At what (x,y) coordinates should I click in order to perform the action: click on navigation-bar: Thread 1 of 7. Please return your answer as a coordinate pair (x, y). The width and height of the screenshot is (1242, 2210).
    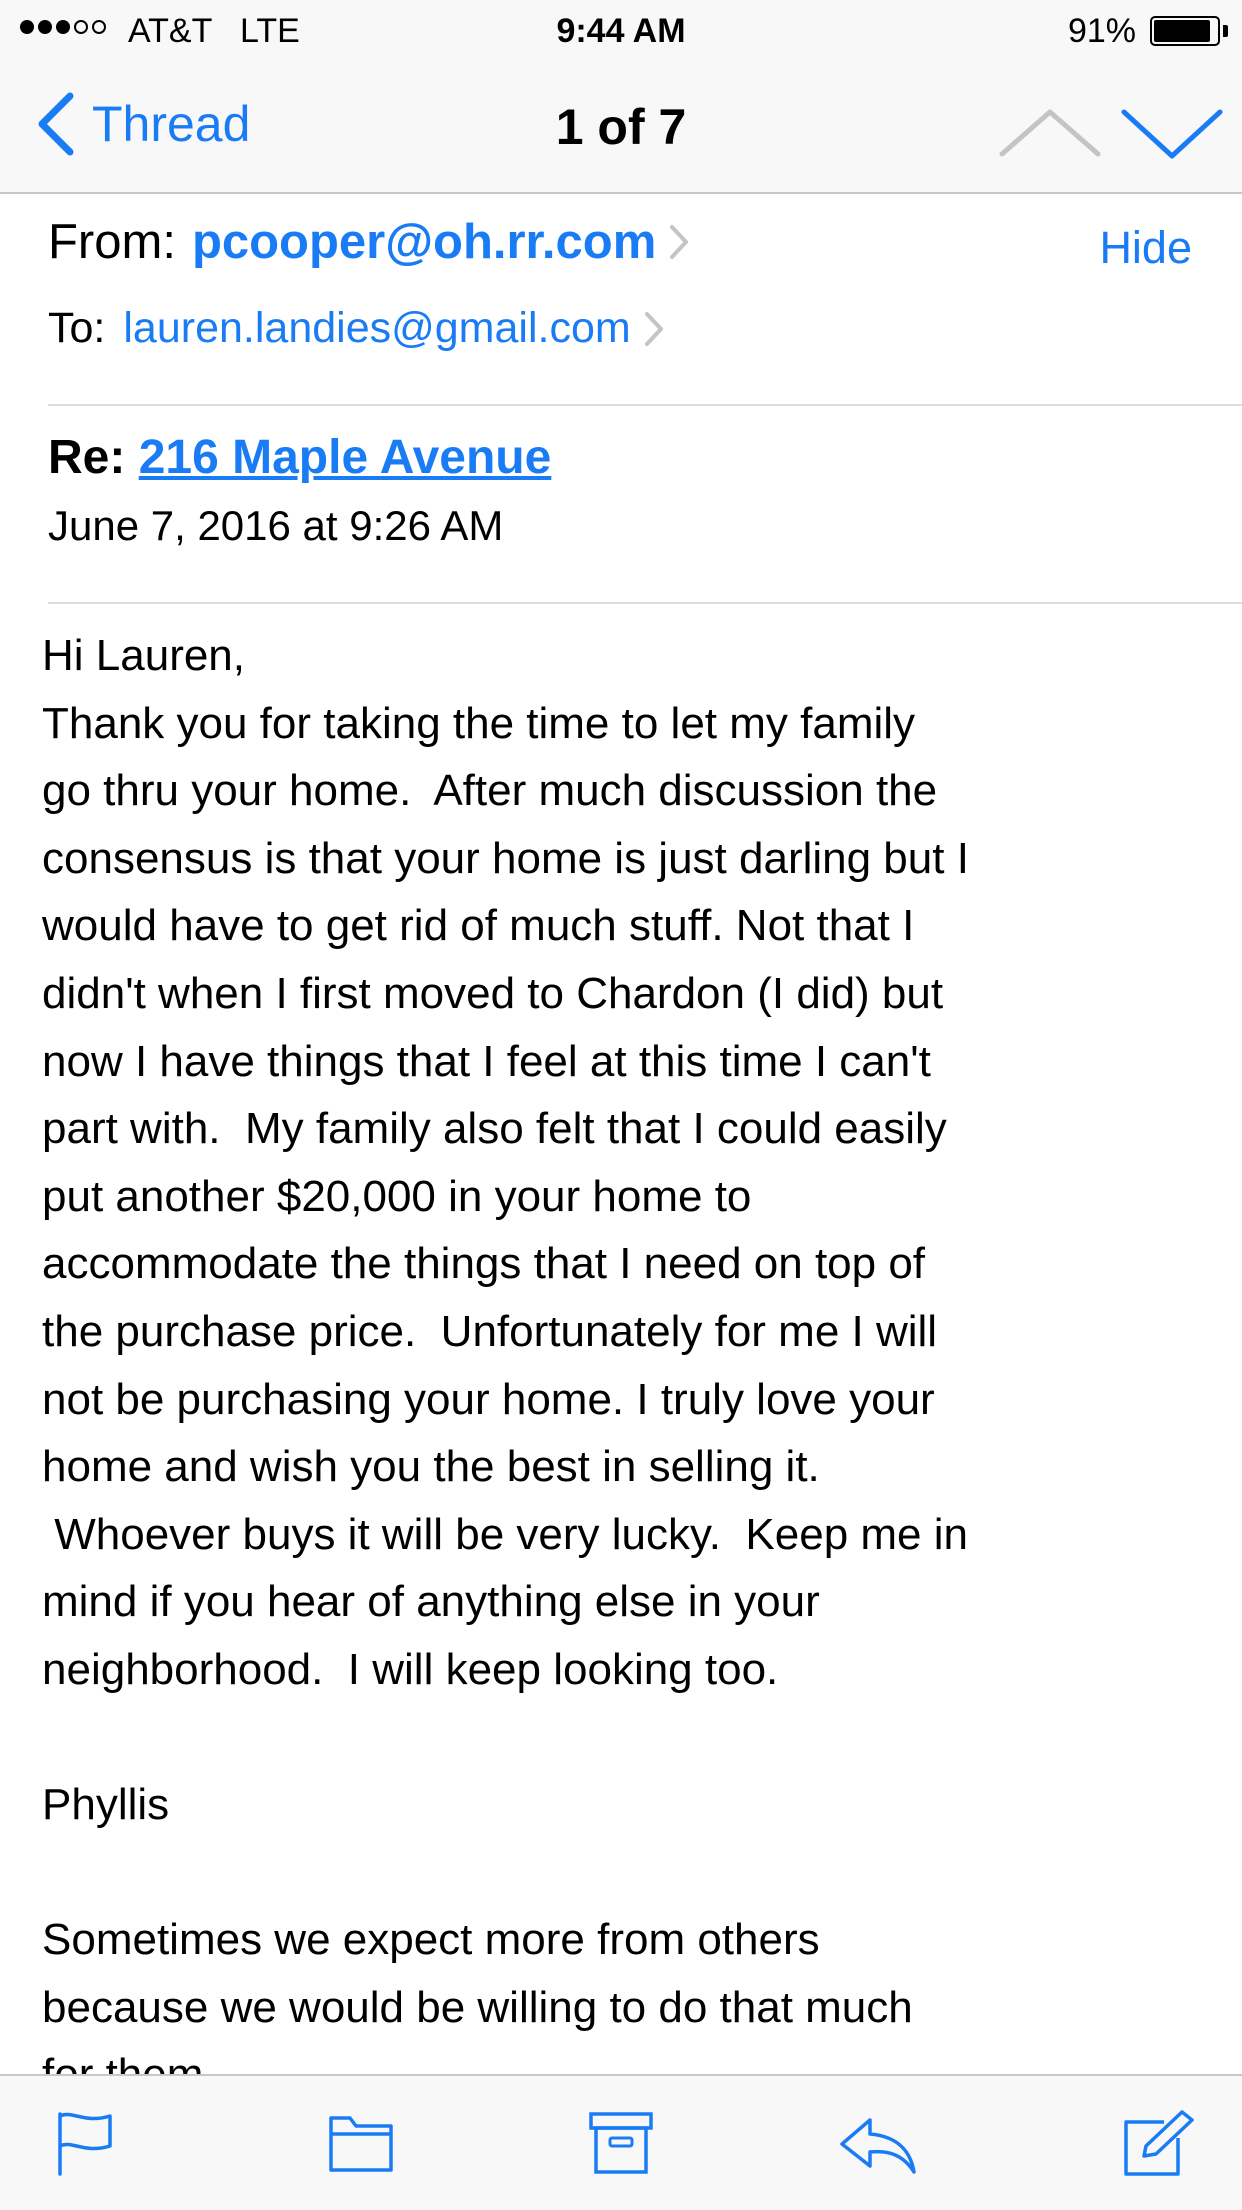
    Looking at the image, I should click on (621, 128).